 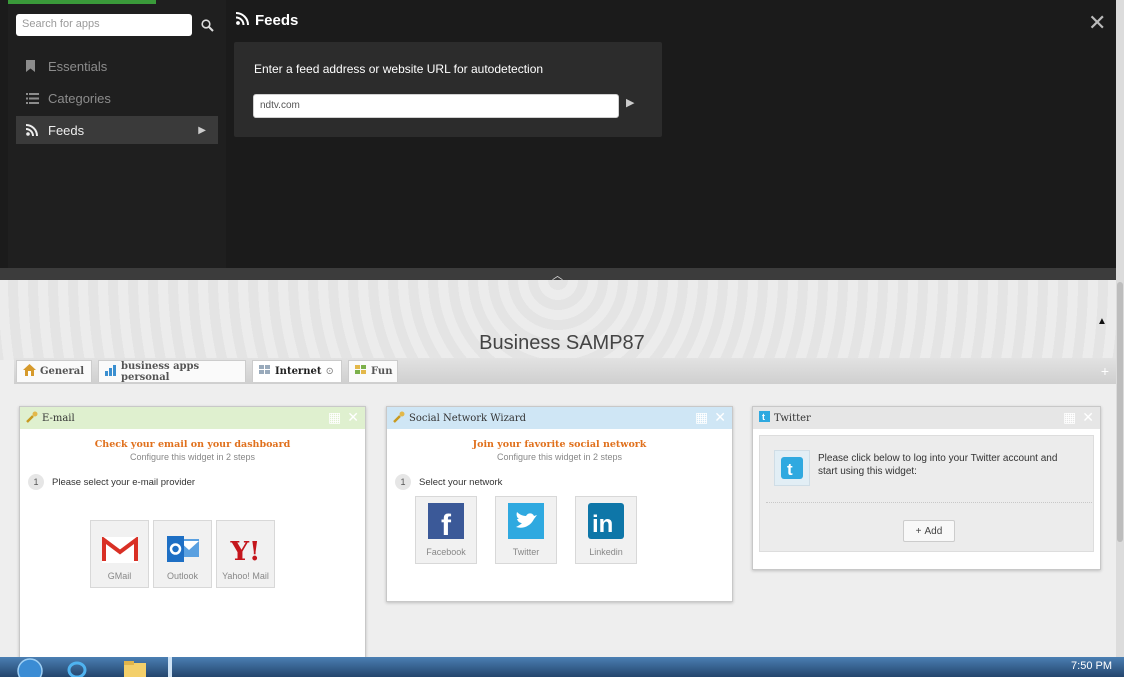 What do you see at coordinates (79, 98) in the screenshot?
I see `sidebar-item-label: Categories` at bounding box center [79, 98].